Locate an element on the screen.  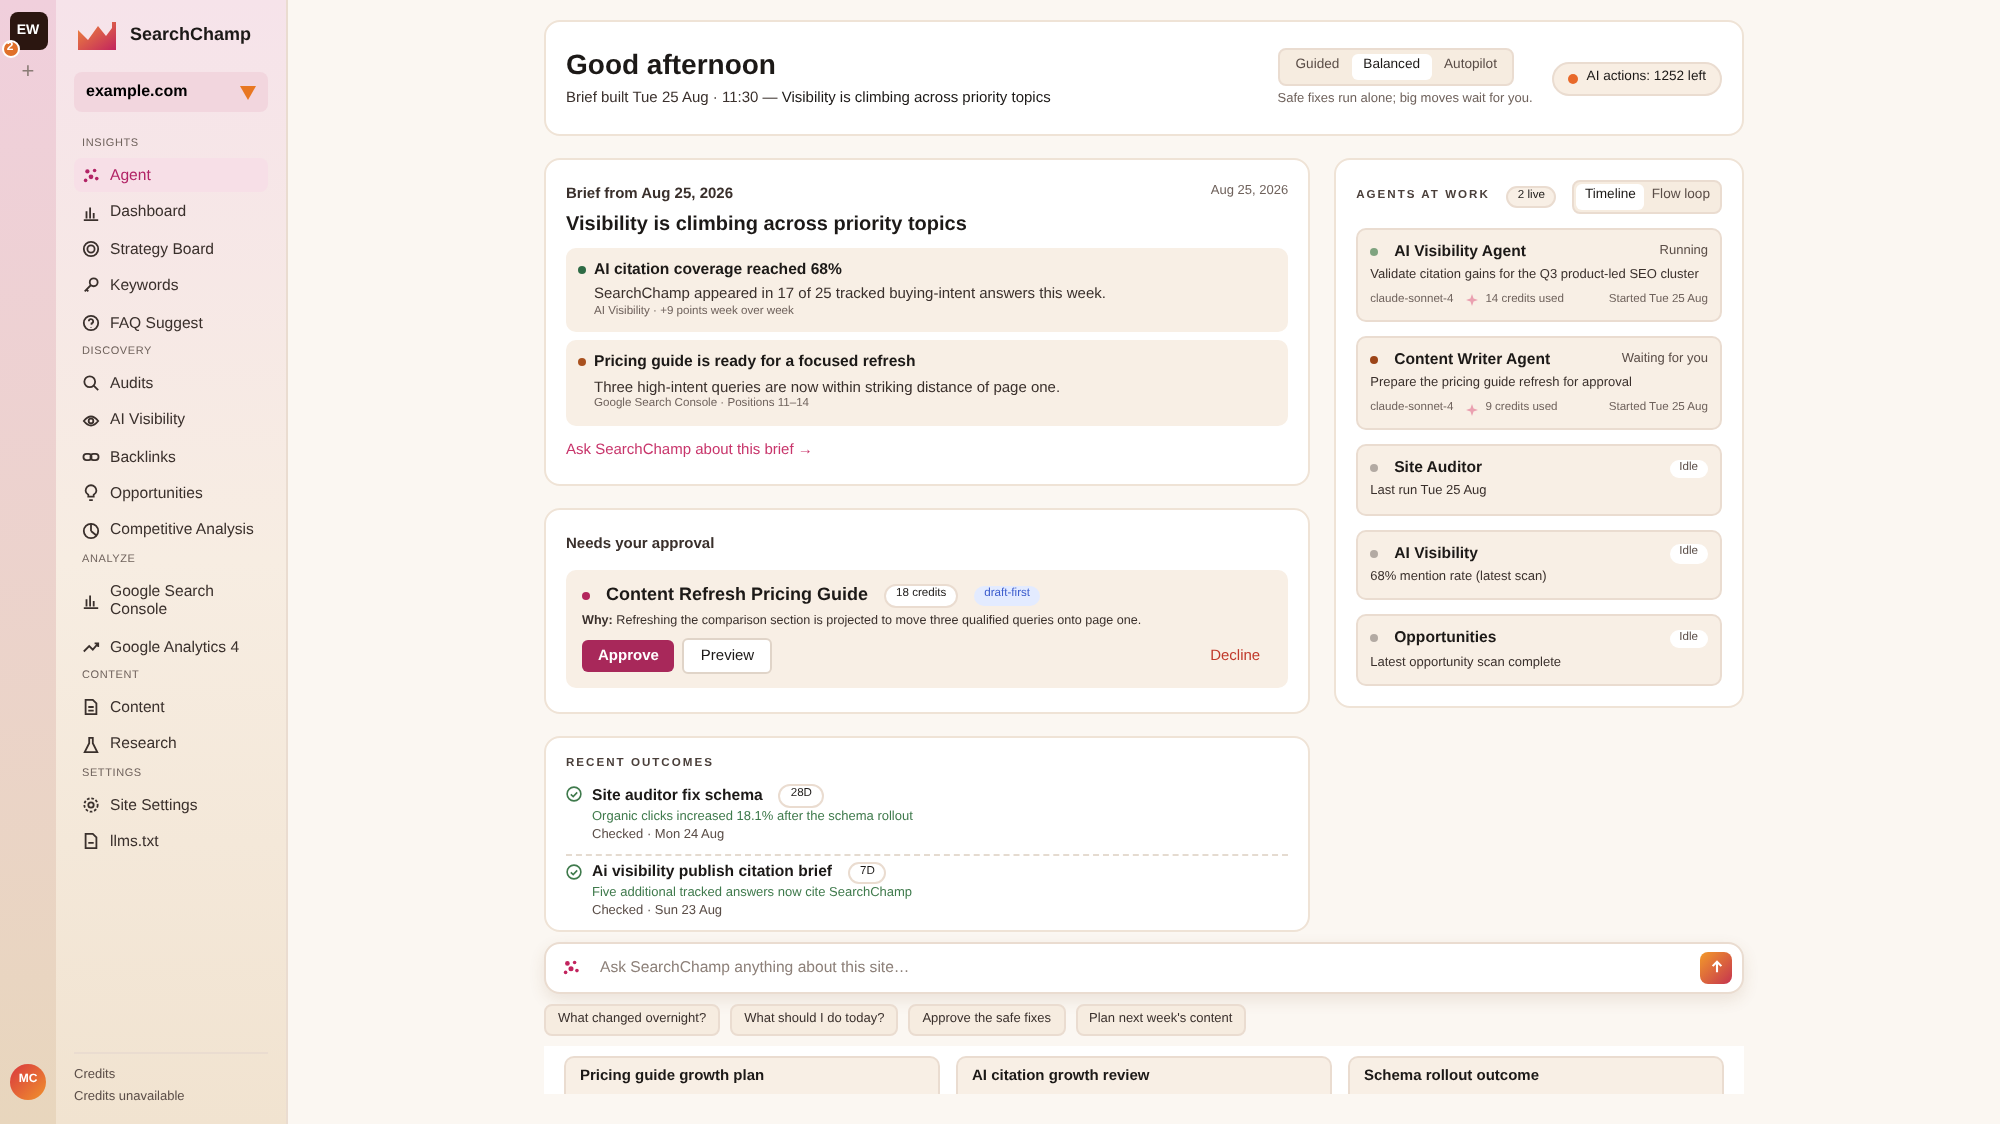
approval-title: Content Refresh Pricing Guide is located at coordinates (737, 595).